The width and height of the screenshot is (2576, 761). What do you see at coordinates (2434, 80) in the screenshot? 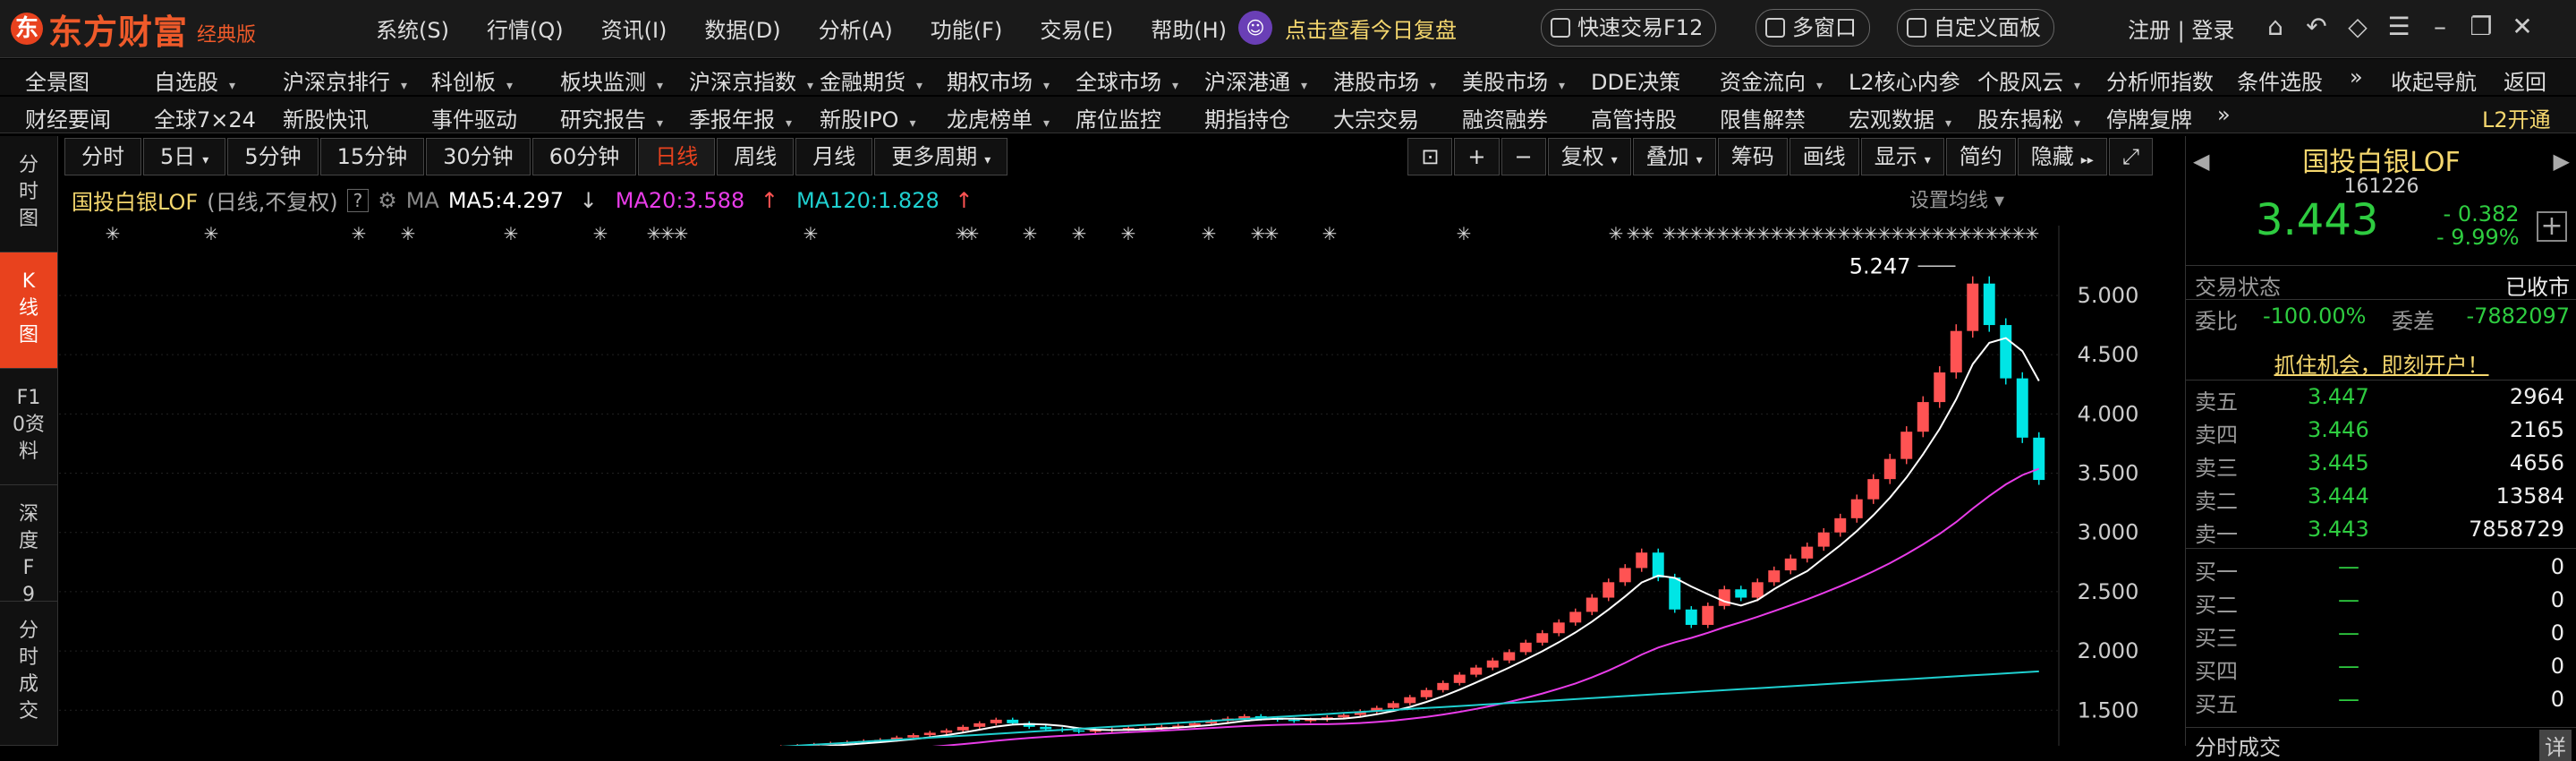
I see `collapse-nav-button: 收起导航` at bounding box center [2434, 80].